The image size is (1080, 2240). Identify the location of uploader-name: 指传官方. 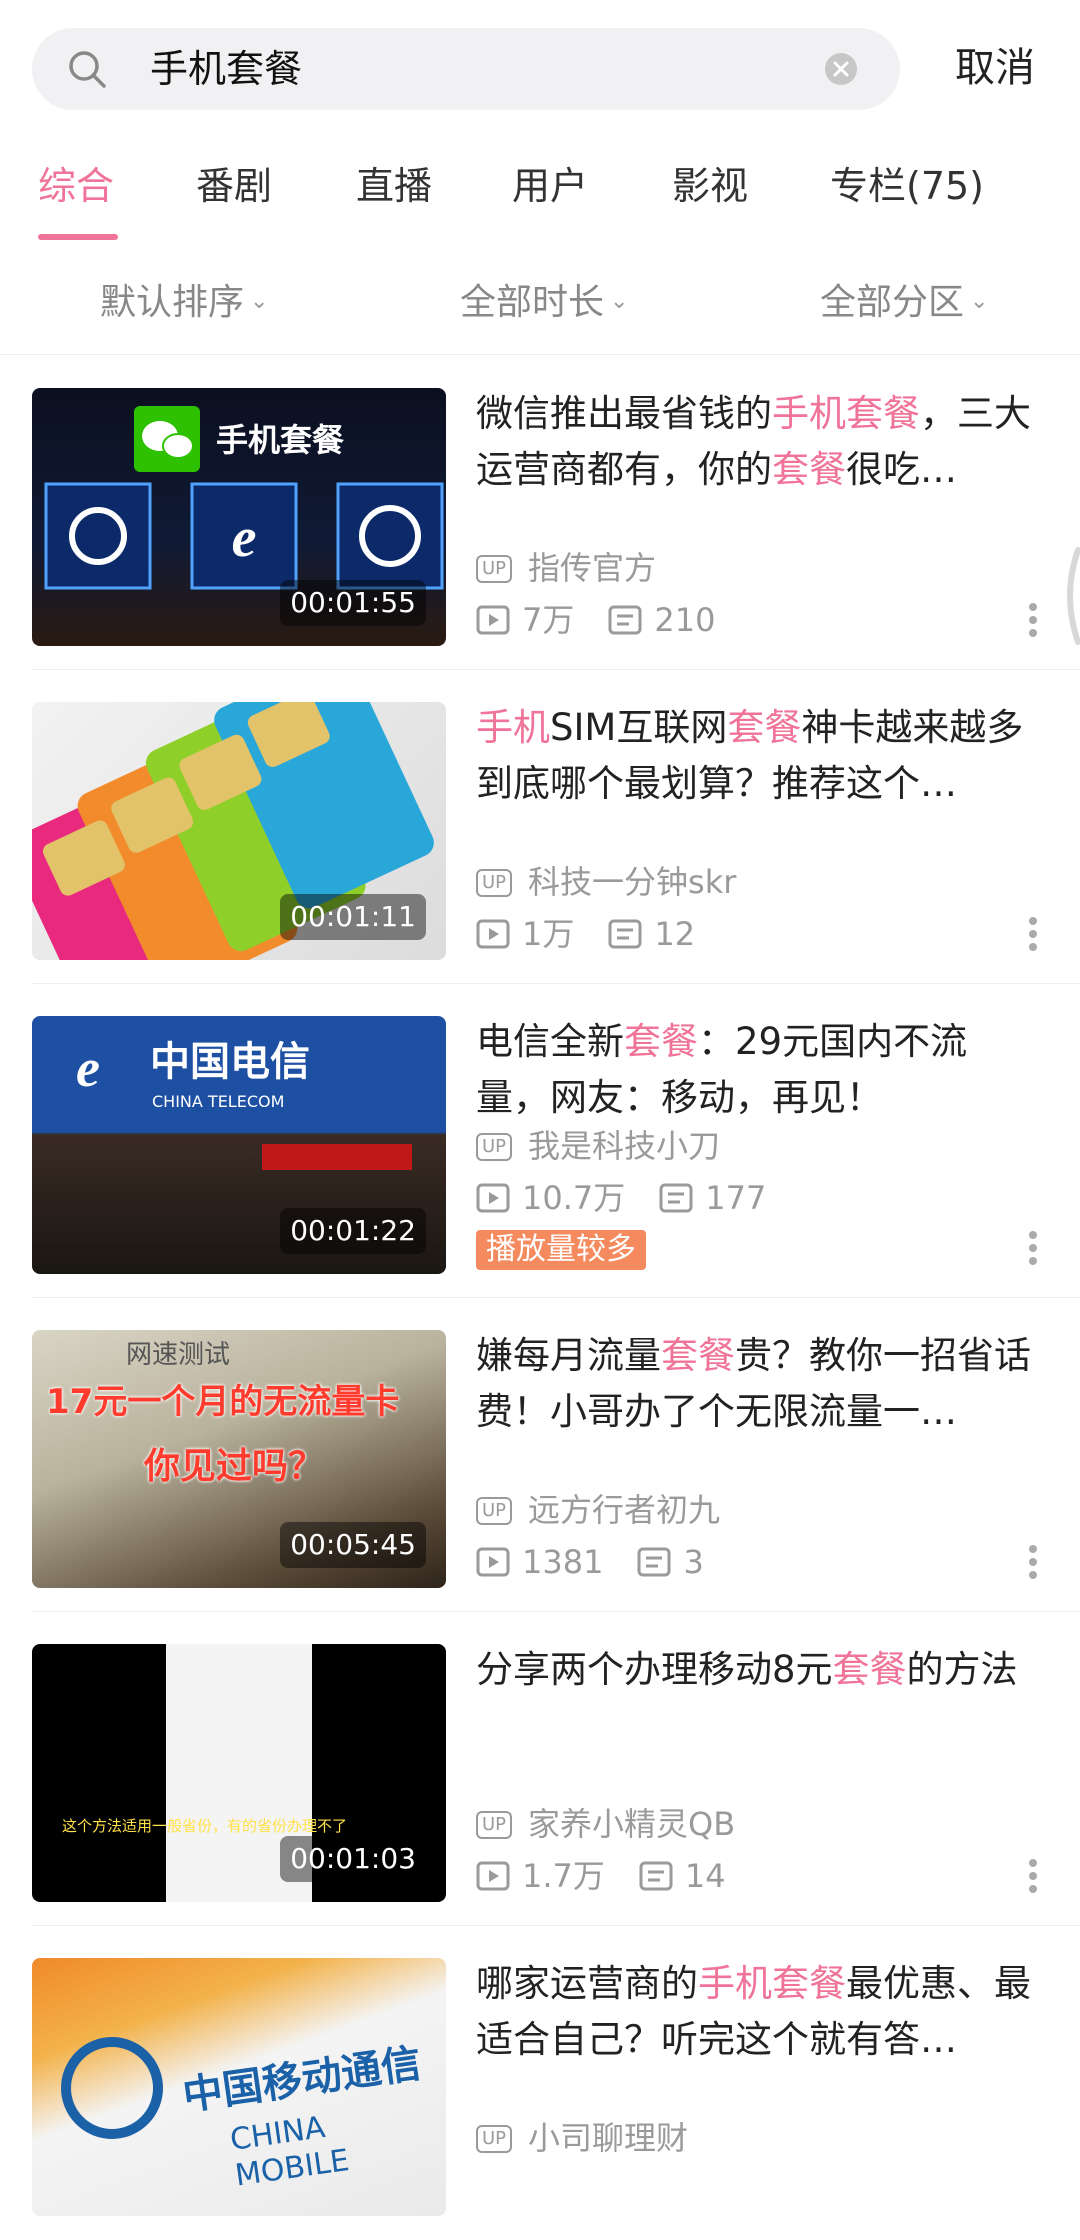
(592, 568).